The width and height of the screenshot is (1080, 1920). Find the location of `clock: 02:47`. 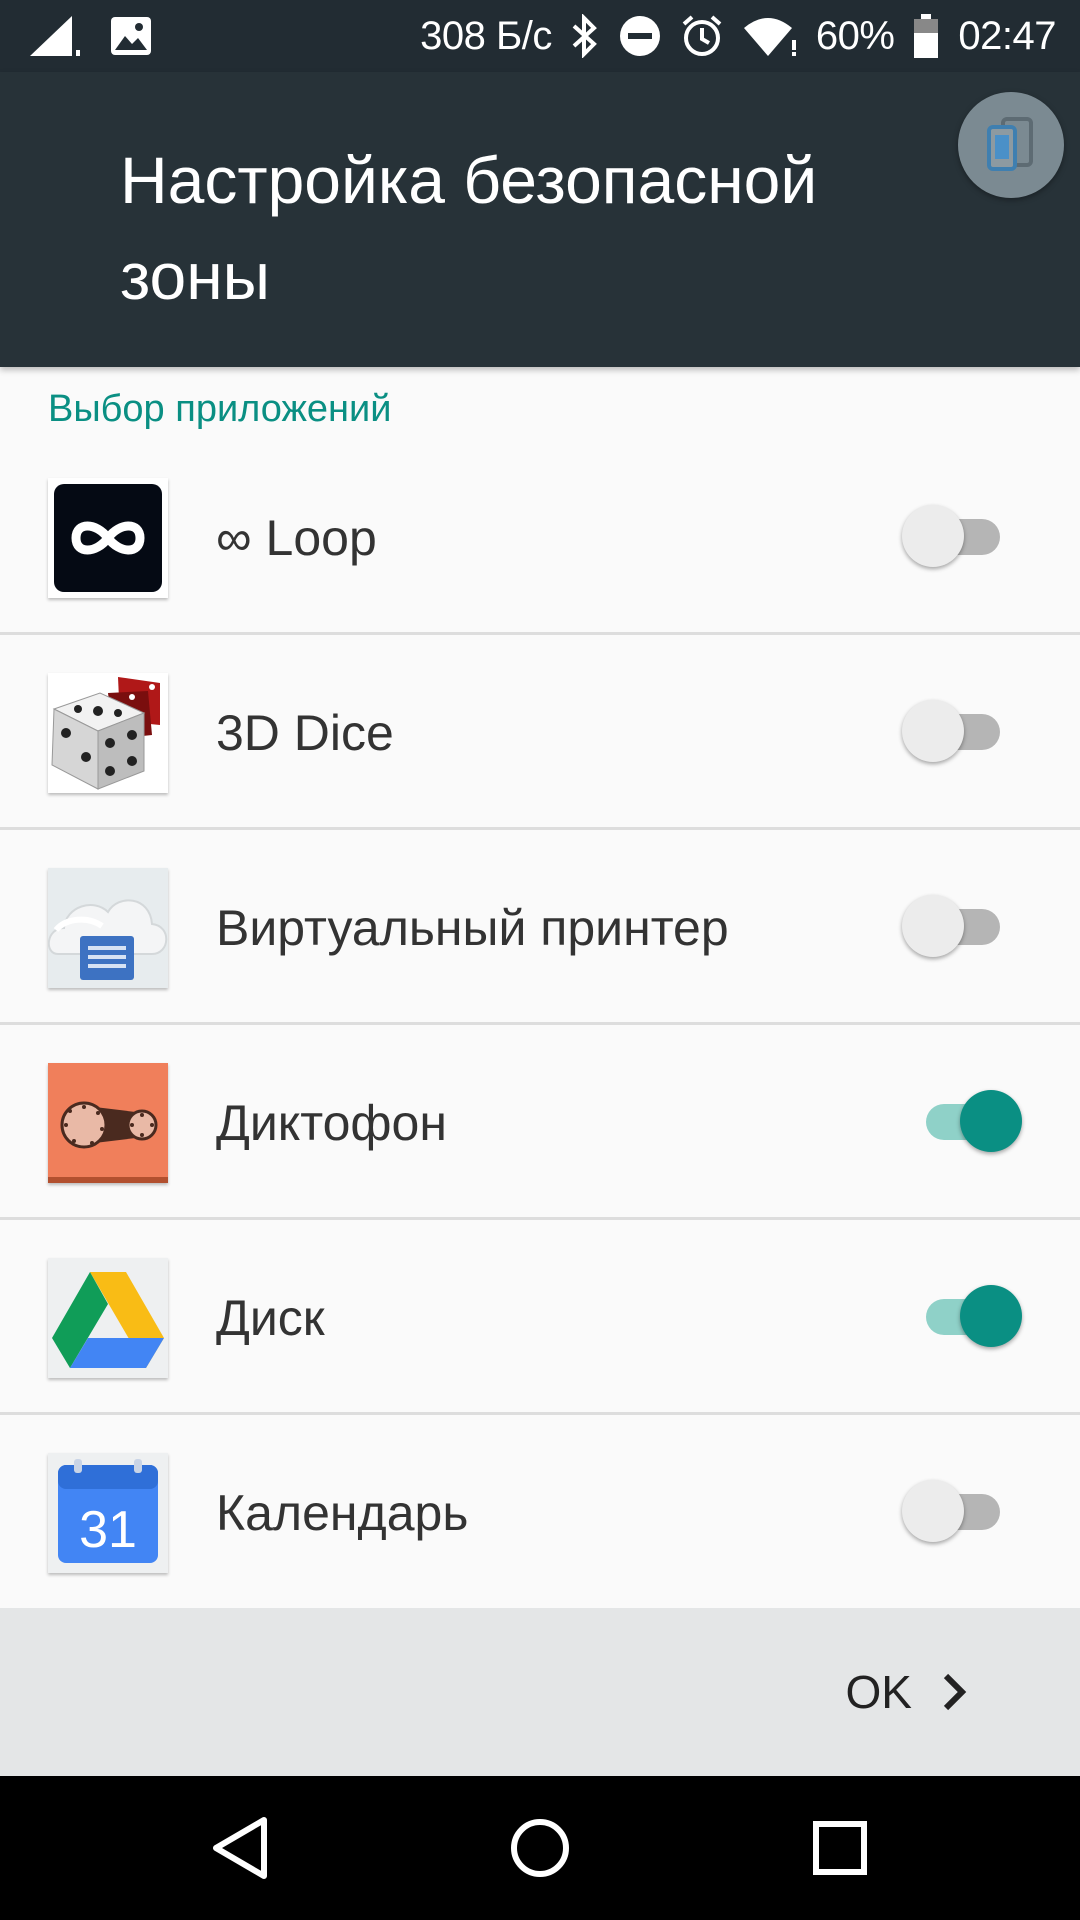

clock: 02:47 is located at coordinates (1007, 35).